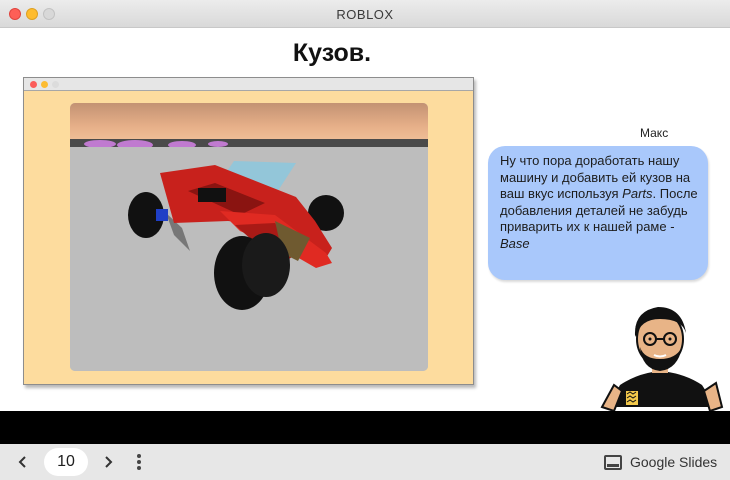  Describe the element at coordinates (365, 427) in the screenshot. I see `letterbox-bar` at that location.